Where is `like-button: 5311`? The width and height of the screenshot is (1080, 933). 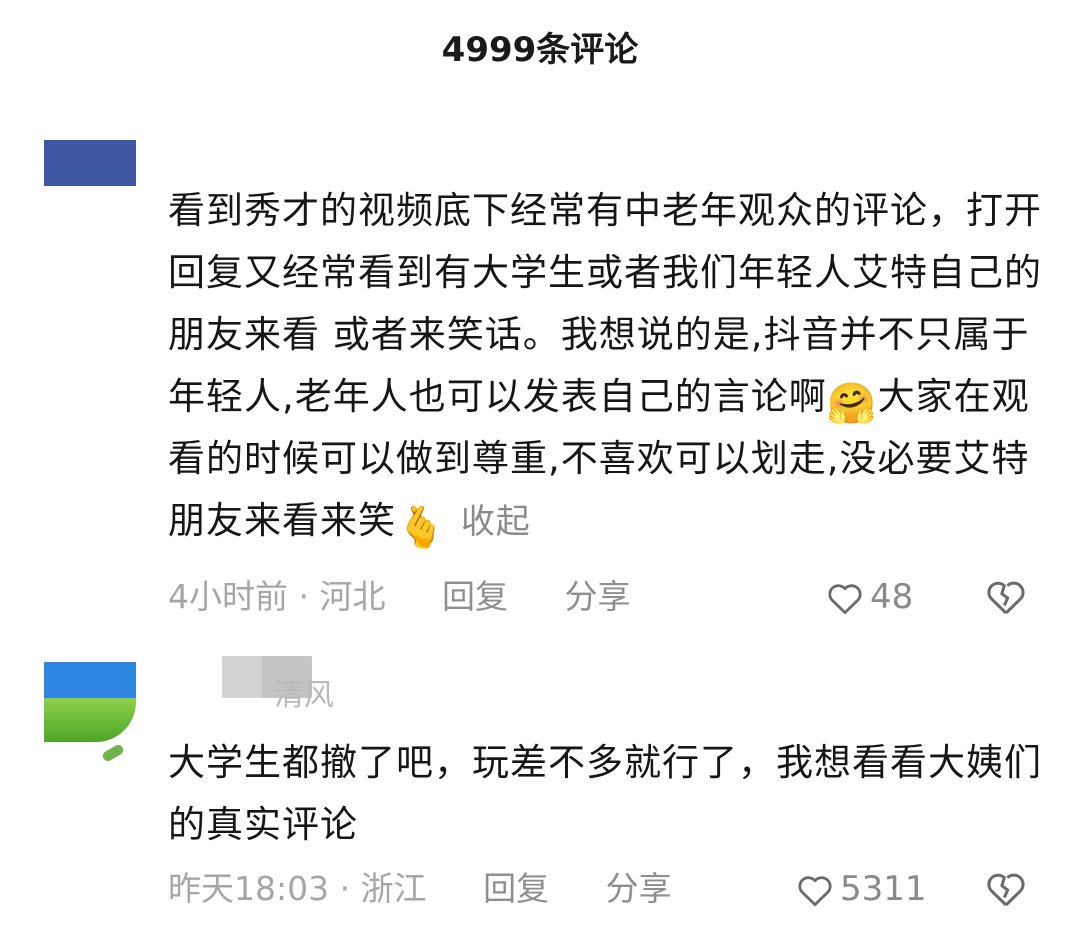
like-button: 5311 is located at coordinates (861, 889).